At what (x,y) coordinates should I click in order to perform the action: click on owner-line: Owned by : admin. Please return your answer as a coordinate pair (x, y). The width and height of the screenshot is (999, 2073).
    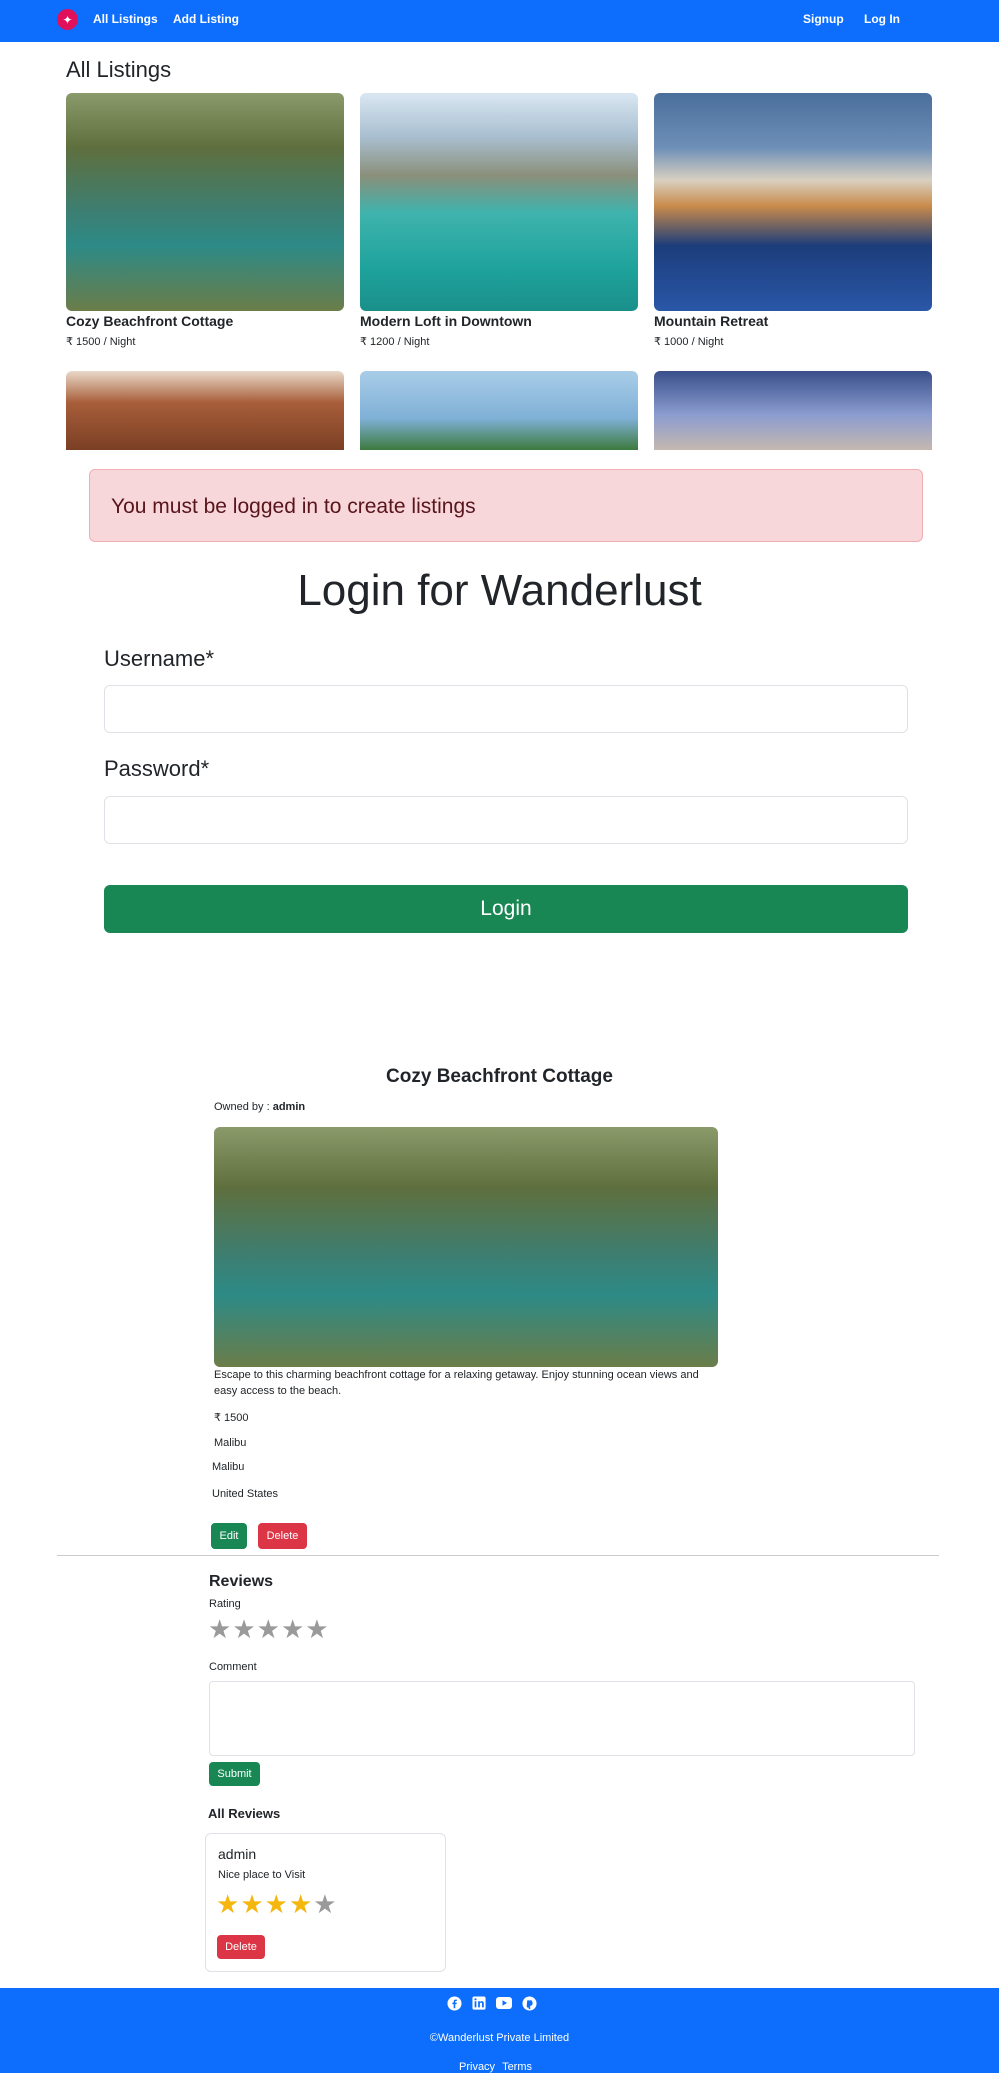
    Looking at the image, I should click on (259, 1107).